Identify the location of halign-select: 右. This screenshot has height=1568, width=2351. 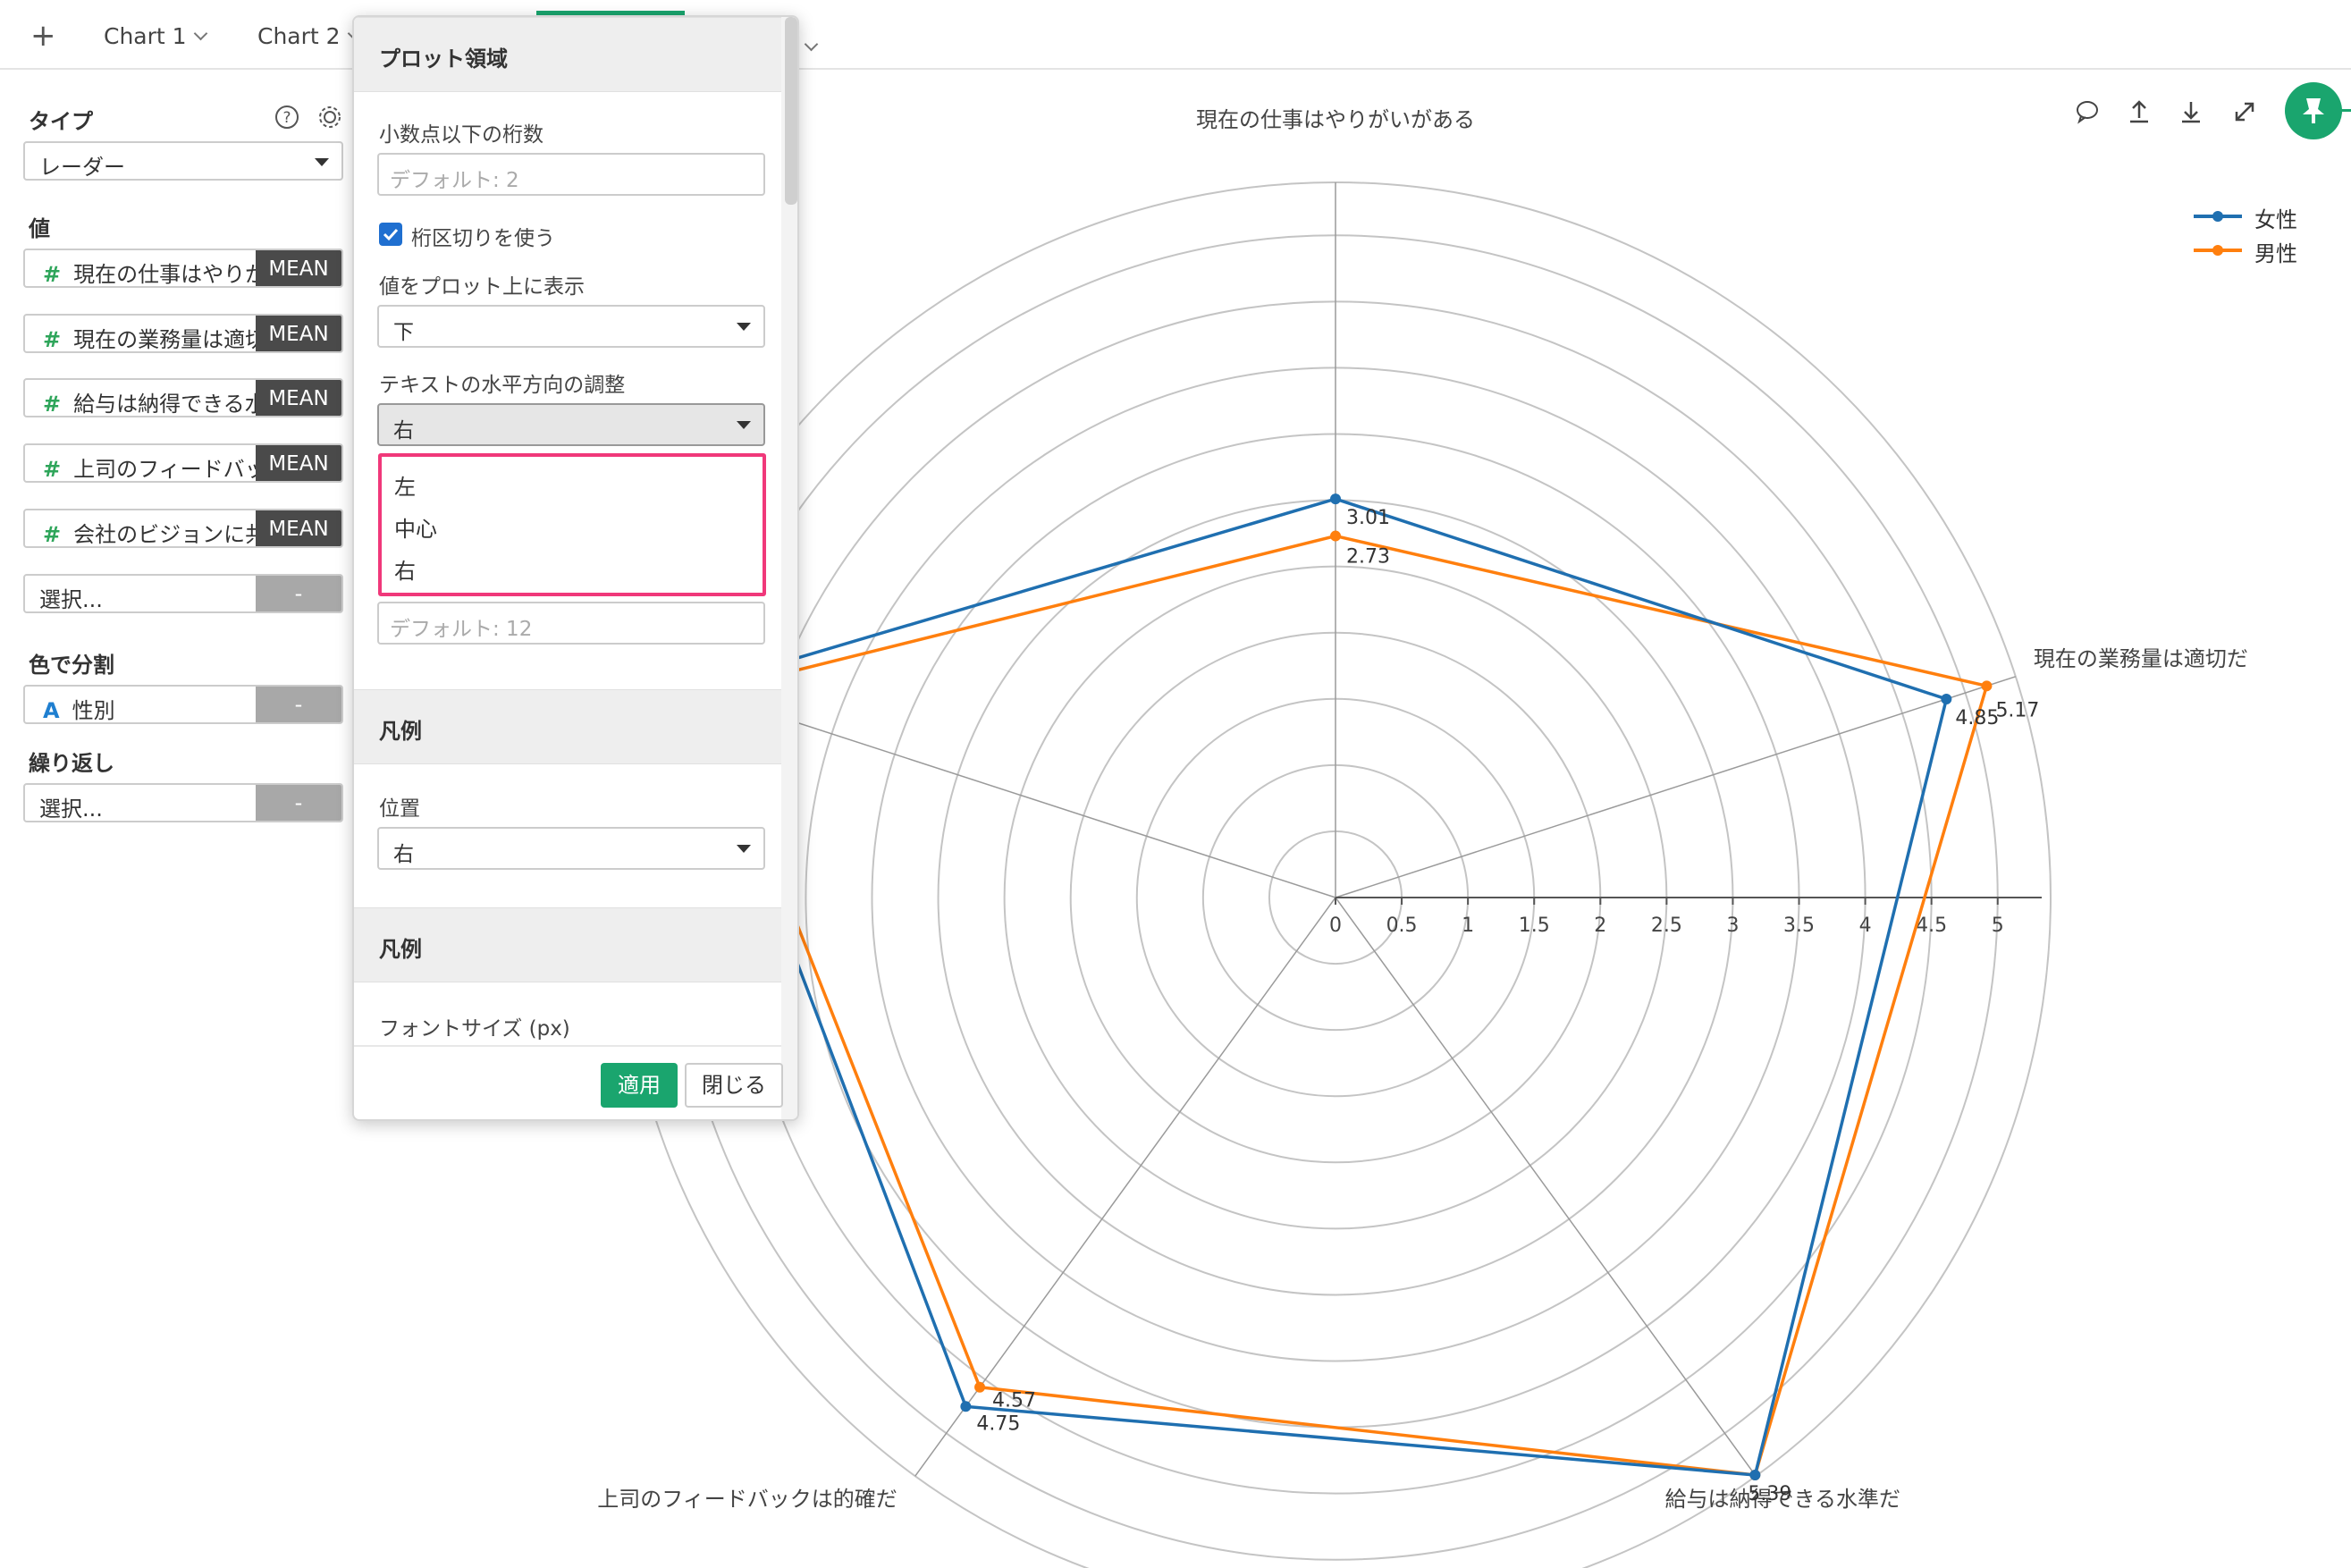
(571, 424).